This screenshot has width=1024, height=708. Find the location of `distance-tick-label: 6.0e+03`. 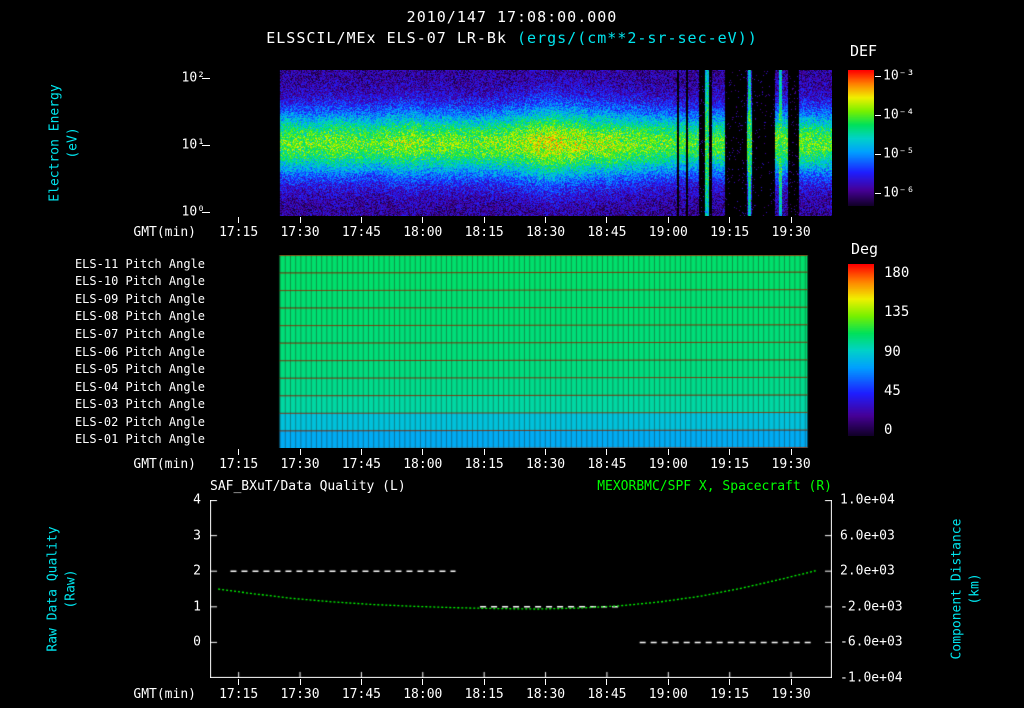

distance-tick-label: 6.0e+03 is located at coordinates (867, 536).